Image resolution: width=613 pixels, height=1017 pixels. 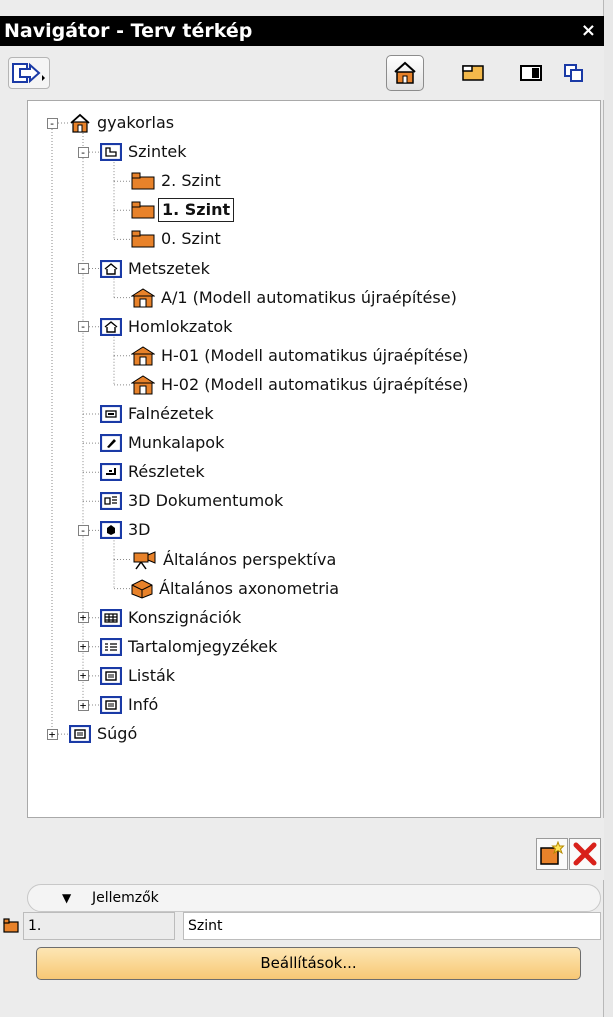 I want to click on send-to-layout-icon, so click(x=28, y=73).